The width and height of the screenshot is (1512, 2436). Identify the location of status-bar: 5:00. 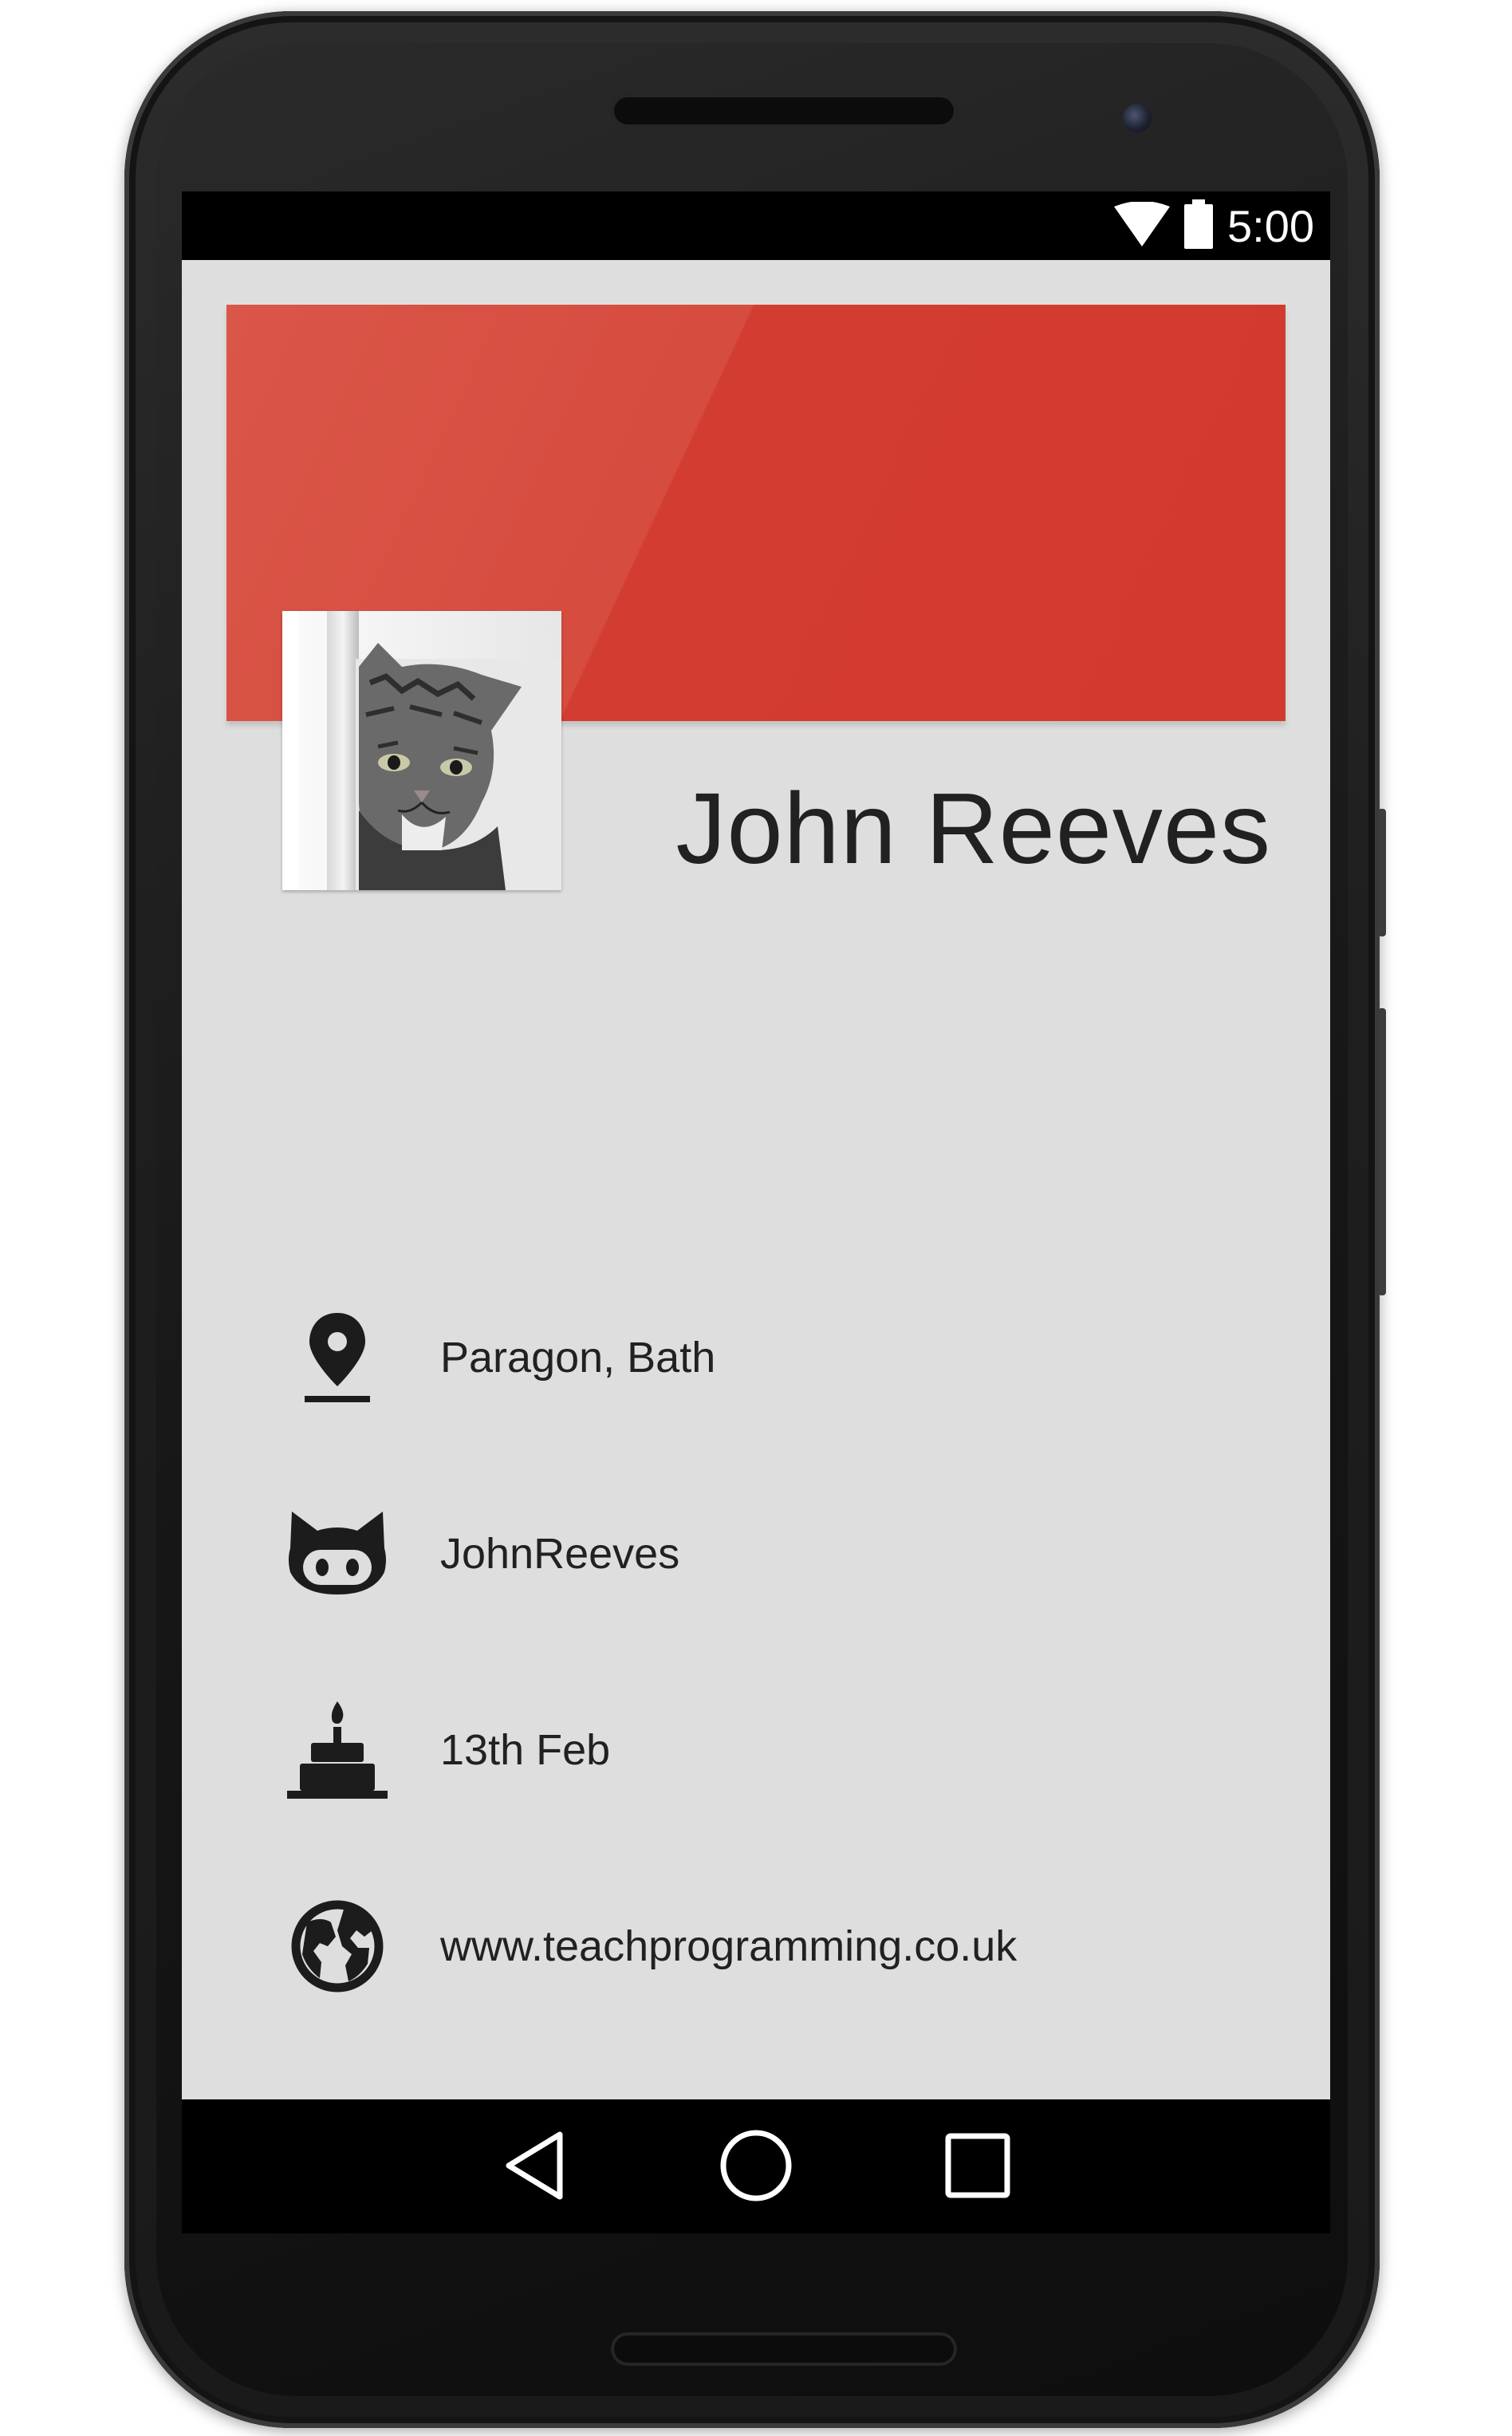
(756, 226).